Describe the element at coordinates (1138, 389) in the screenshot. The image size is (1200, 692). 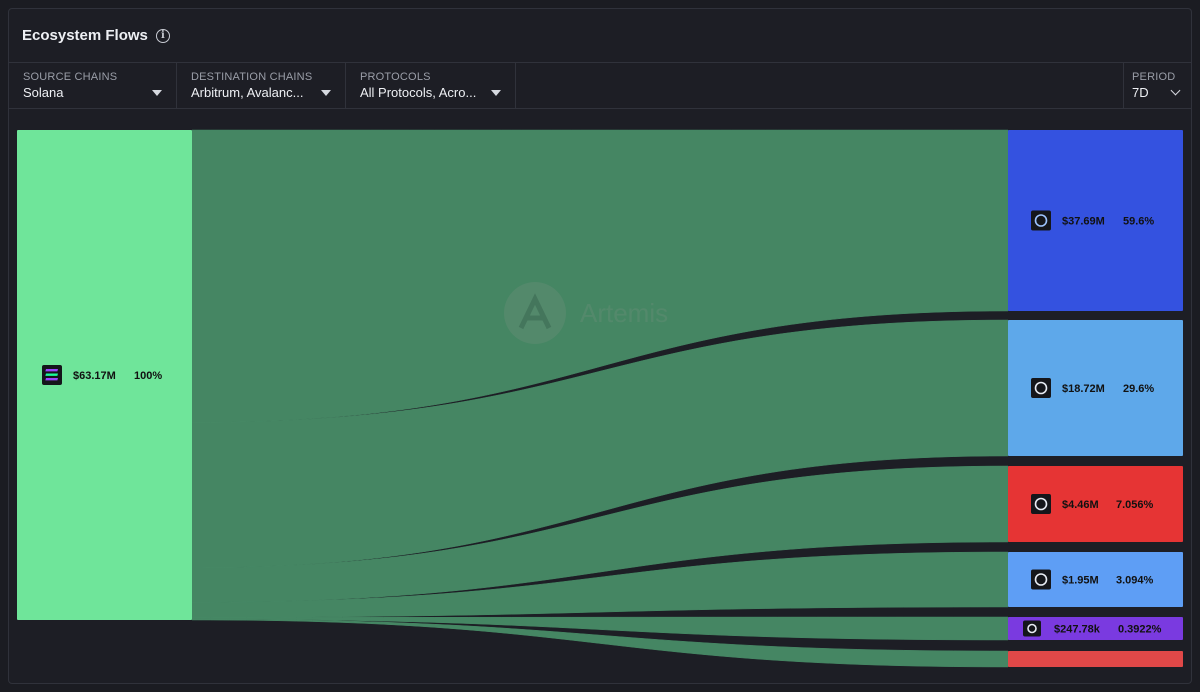
I see `target-pct-label: 29.6%` at that location.